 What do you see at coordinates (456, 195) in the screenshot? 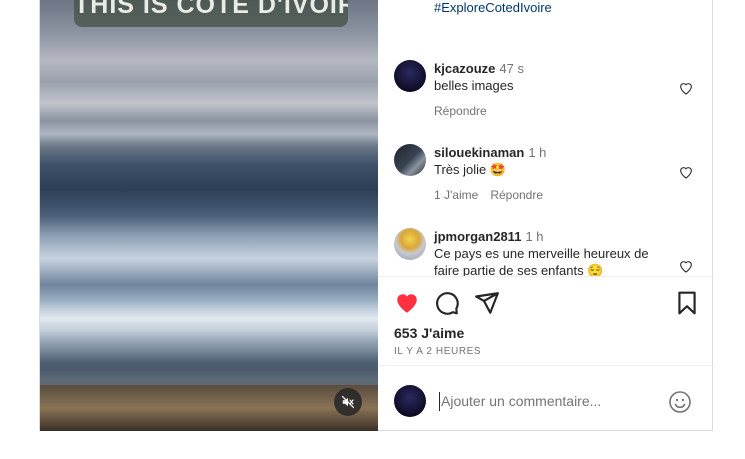
I see `comment-likes-count: 1 J'aime` at bounding box center [456, 195].